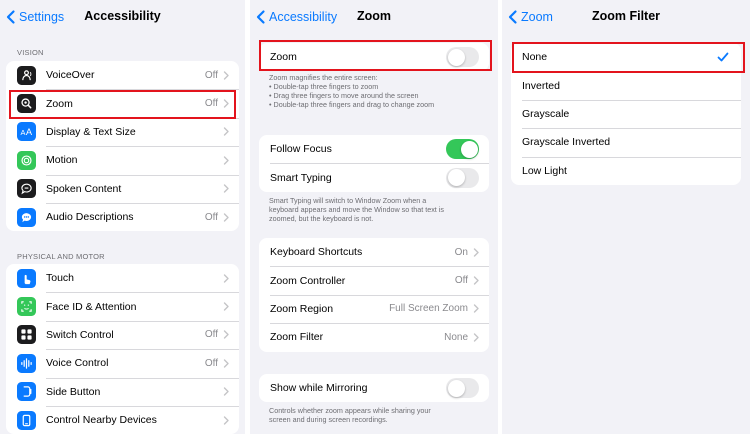  What do you see at coordinates (374, 149) in the screenshot?
I see `follow-focus-row: Follow Focus` at bounding box center [374, 149].